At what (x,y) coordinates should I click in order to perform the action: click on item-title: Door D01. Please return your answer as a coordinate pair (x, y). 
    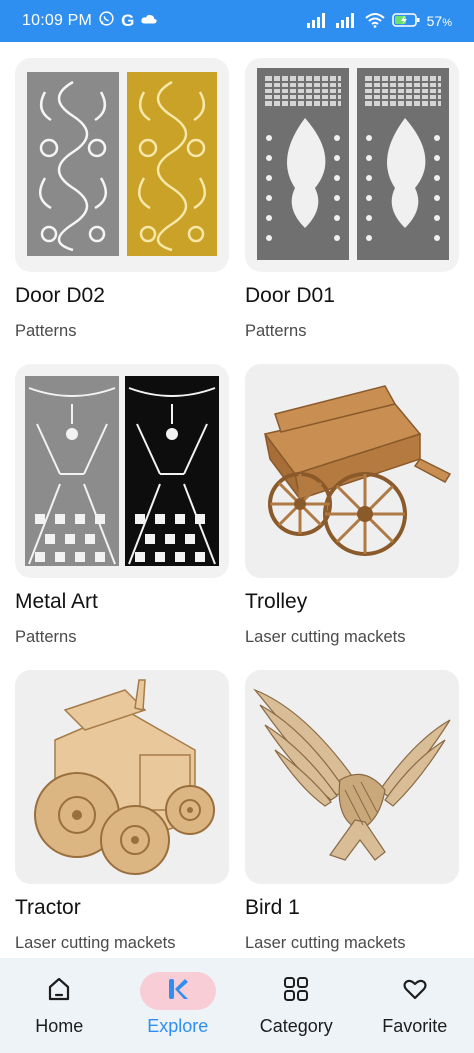
    Looking at the image, I should click on (290, 295).